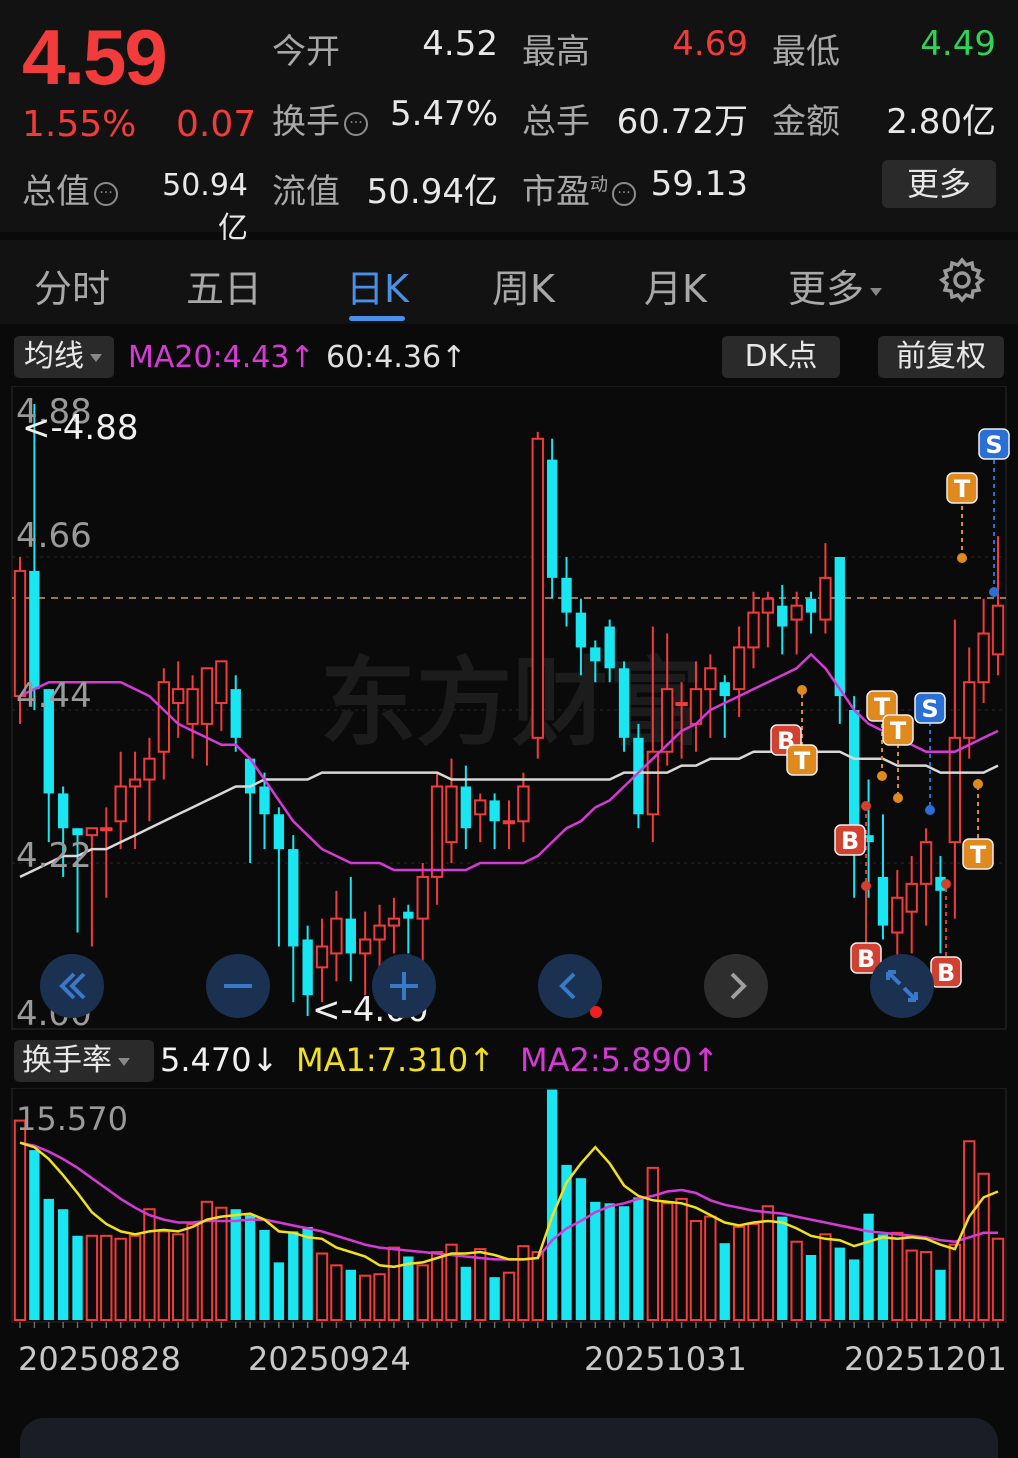  What do you see at coordinates (64, 357) in the screenshot?
I see `indicator-select: 均线` at bounding box center [64, 357].